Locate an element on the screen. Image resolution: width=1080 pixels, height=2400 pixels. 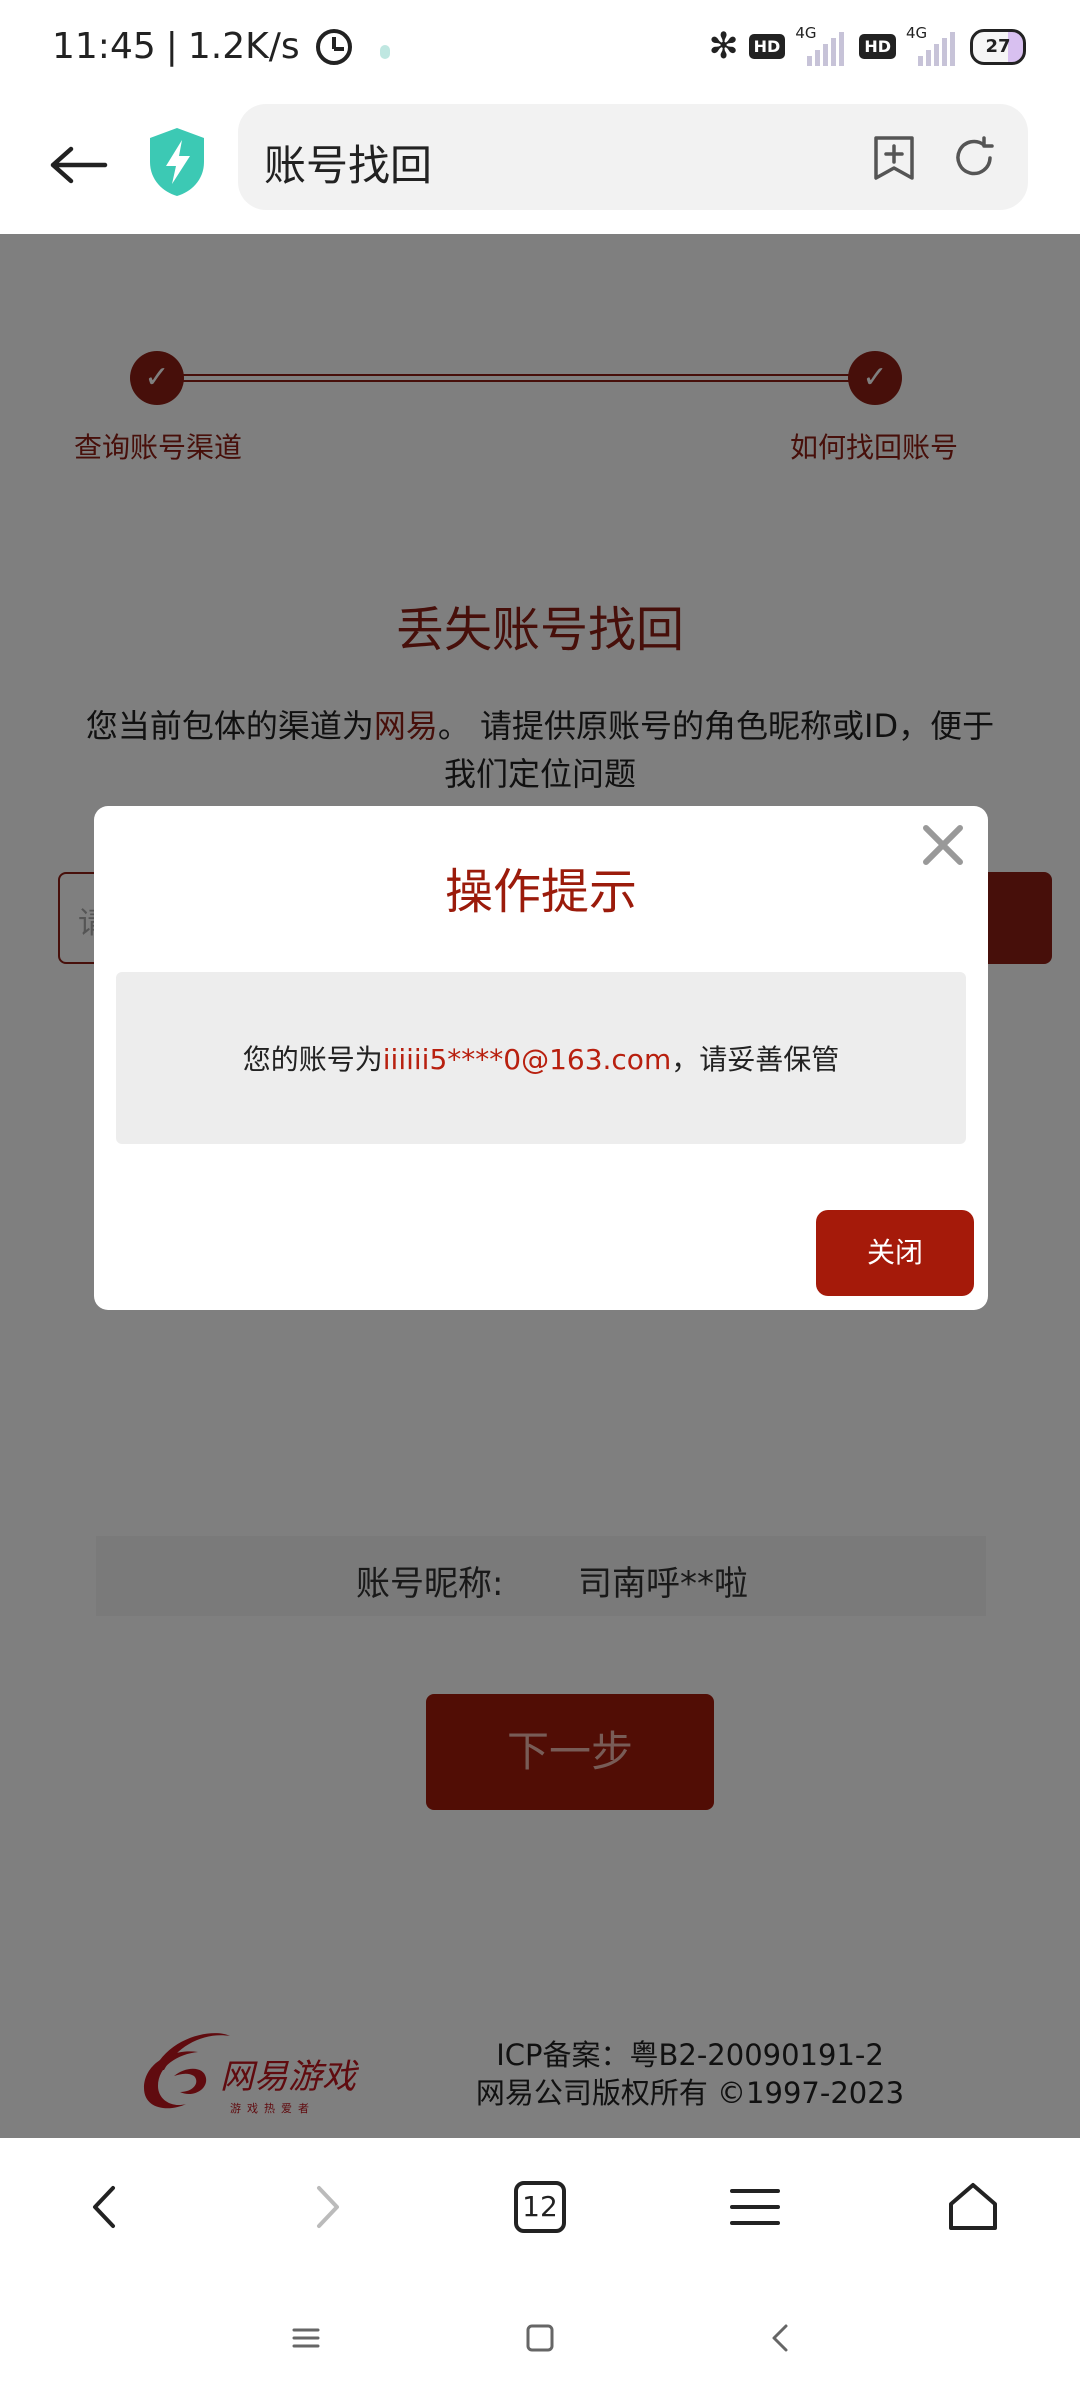
msg-prefix: 您的账号为 is located at coordinates (312, 1059).